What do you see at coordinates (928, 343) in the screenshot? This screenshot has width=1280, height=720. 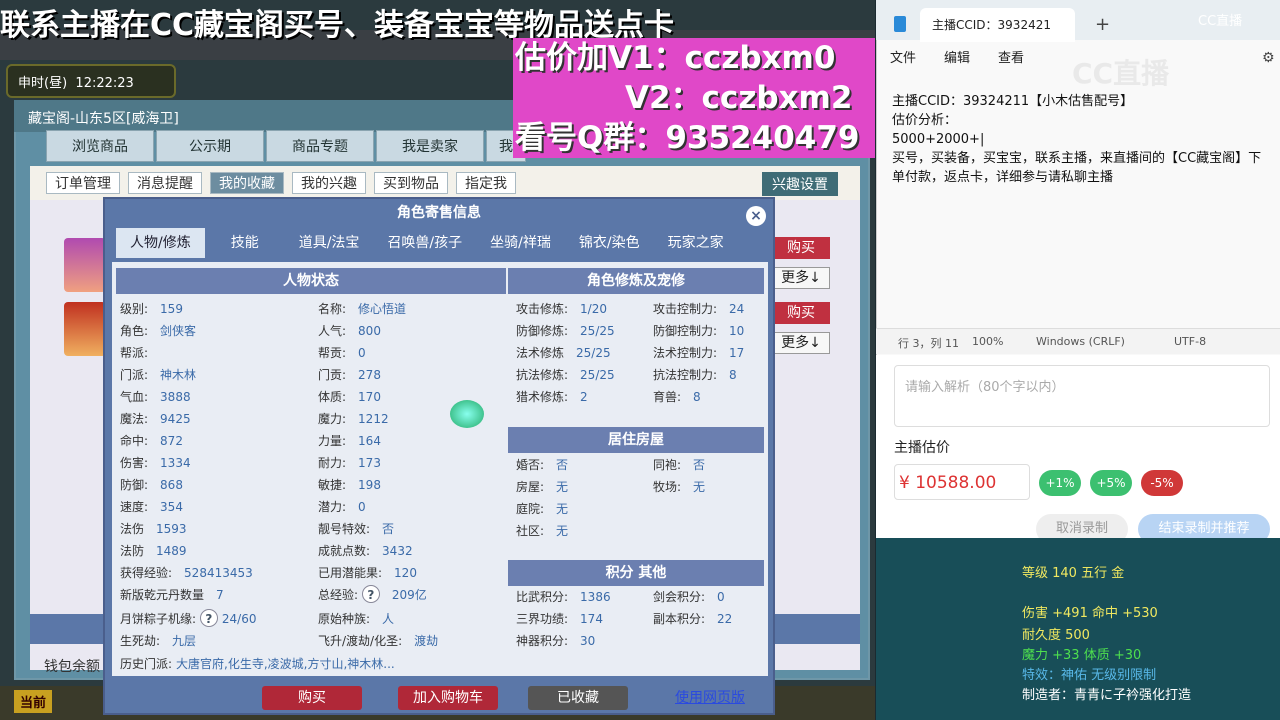 I see `status-position: 行 3，列 11` at bounding box center [928, 343].